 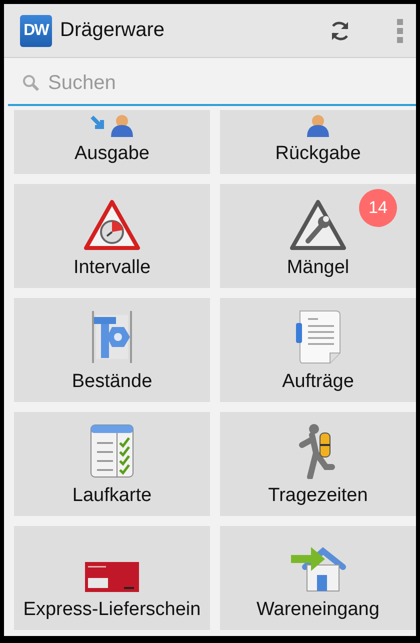 I want to click on menu-tile: Laufkarte, so click(x=112, y=464).